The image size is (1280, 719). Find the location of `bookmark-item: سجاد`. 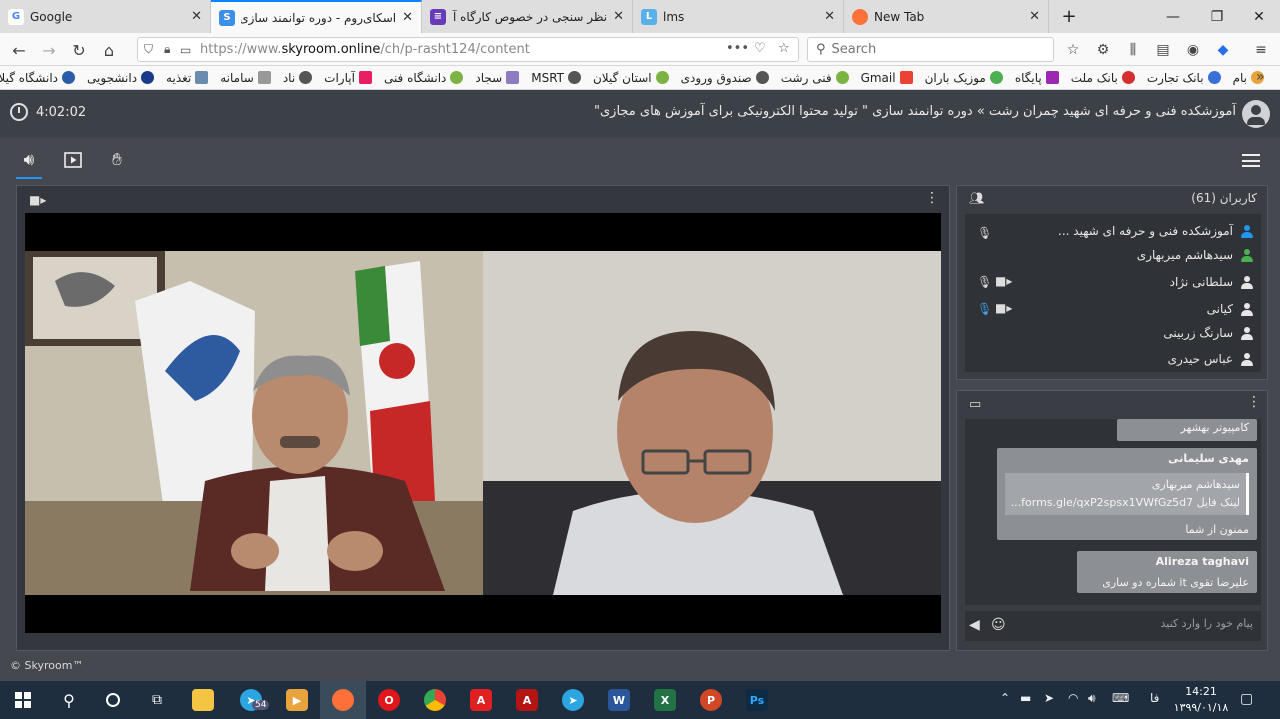

bookmark-item: سجاد is located at coordinates (497, 78).